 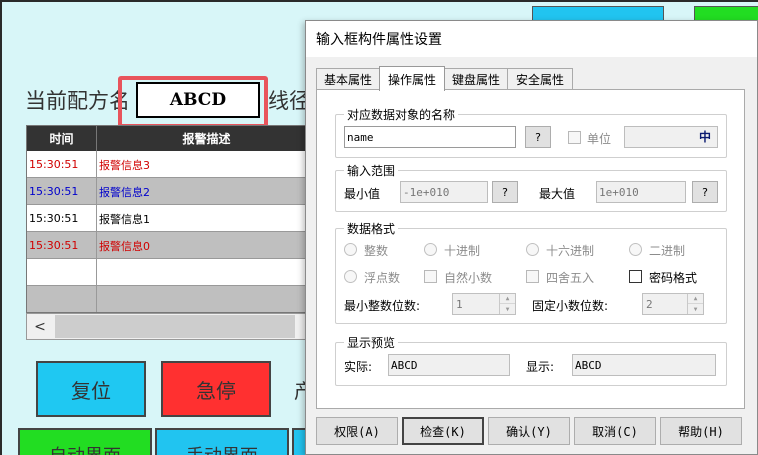 I want to click on radio-integer, so click(x=350, y=249).